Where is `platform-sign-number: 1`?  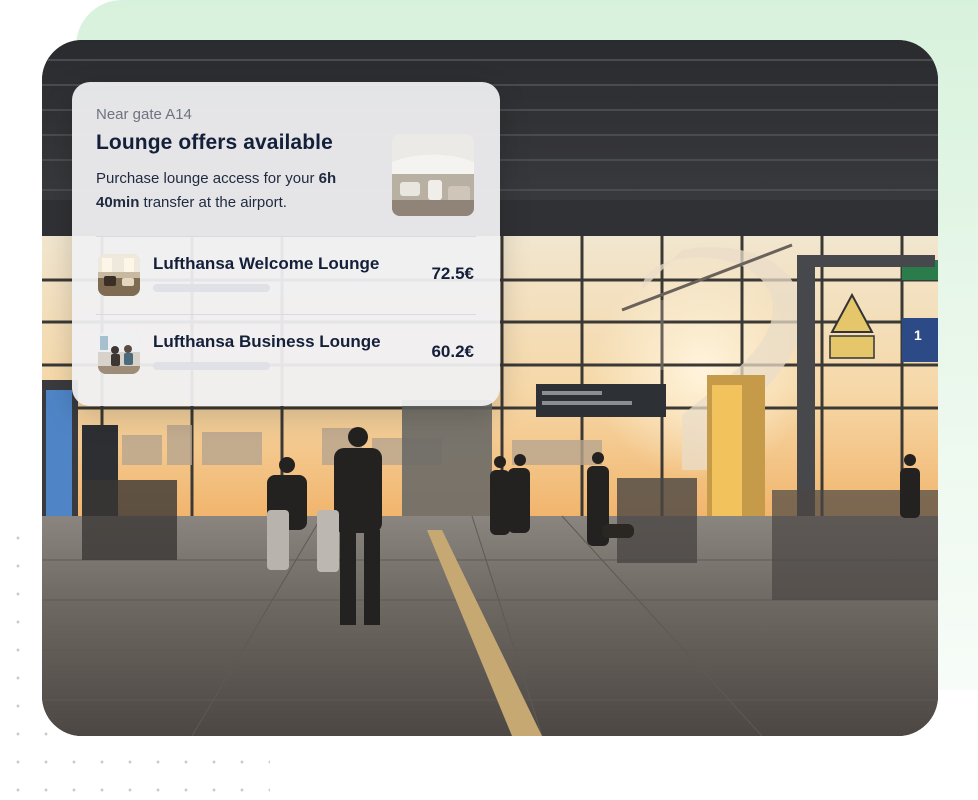
platform-sign-number: 1 is located at coordinates (918, 335).